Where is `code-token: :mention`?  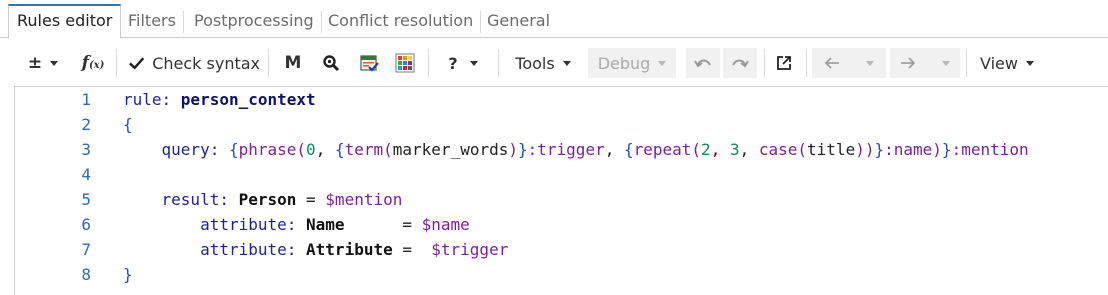 code-token: :mention is located at coordinates (990, 149).